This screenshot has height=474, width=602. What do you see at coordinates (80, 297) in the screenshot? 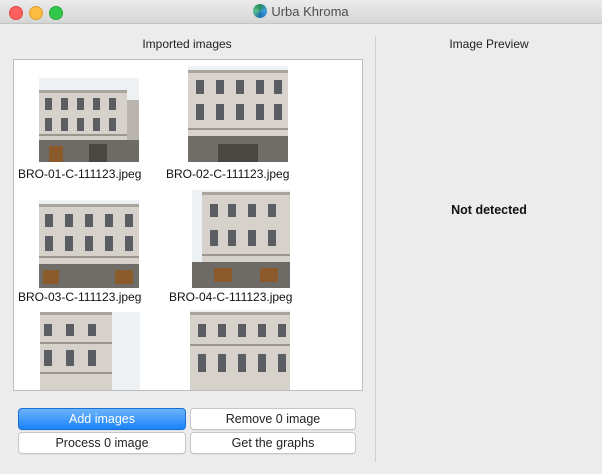
I see `thumbnail-label: BRO-03-C-111123.jpeg` at bounding box center [80, 297].